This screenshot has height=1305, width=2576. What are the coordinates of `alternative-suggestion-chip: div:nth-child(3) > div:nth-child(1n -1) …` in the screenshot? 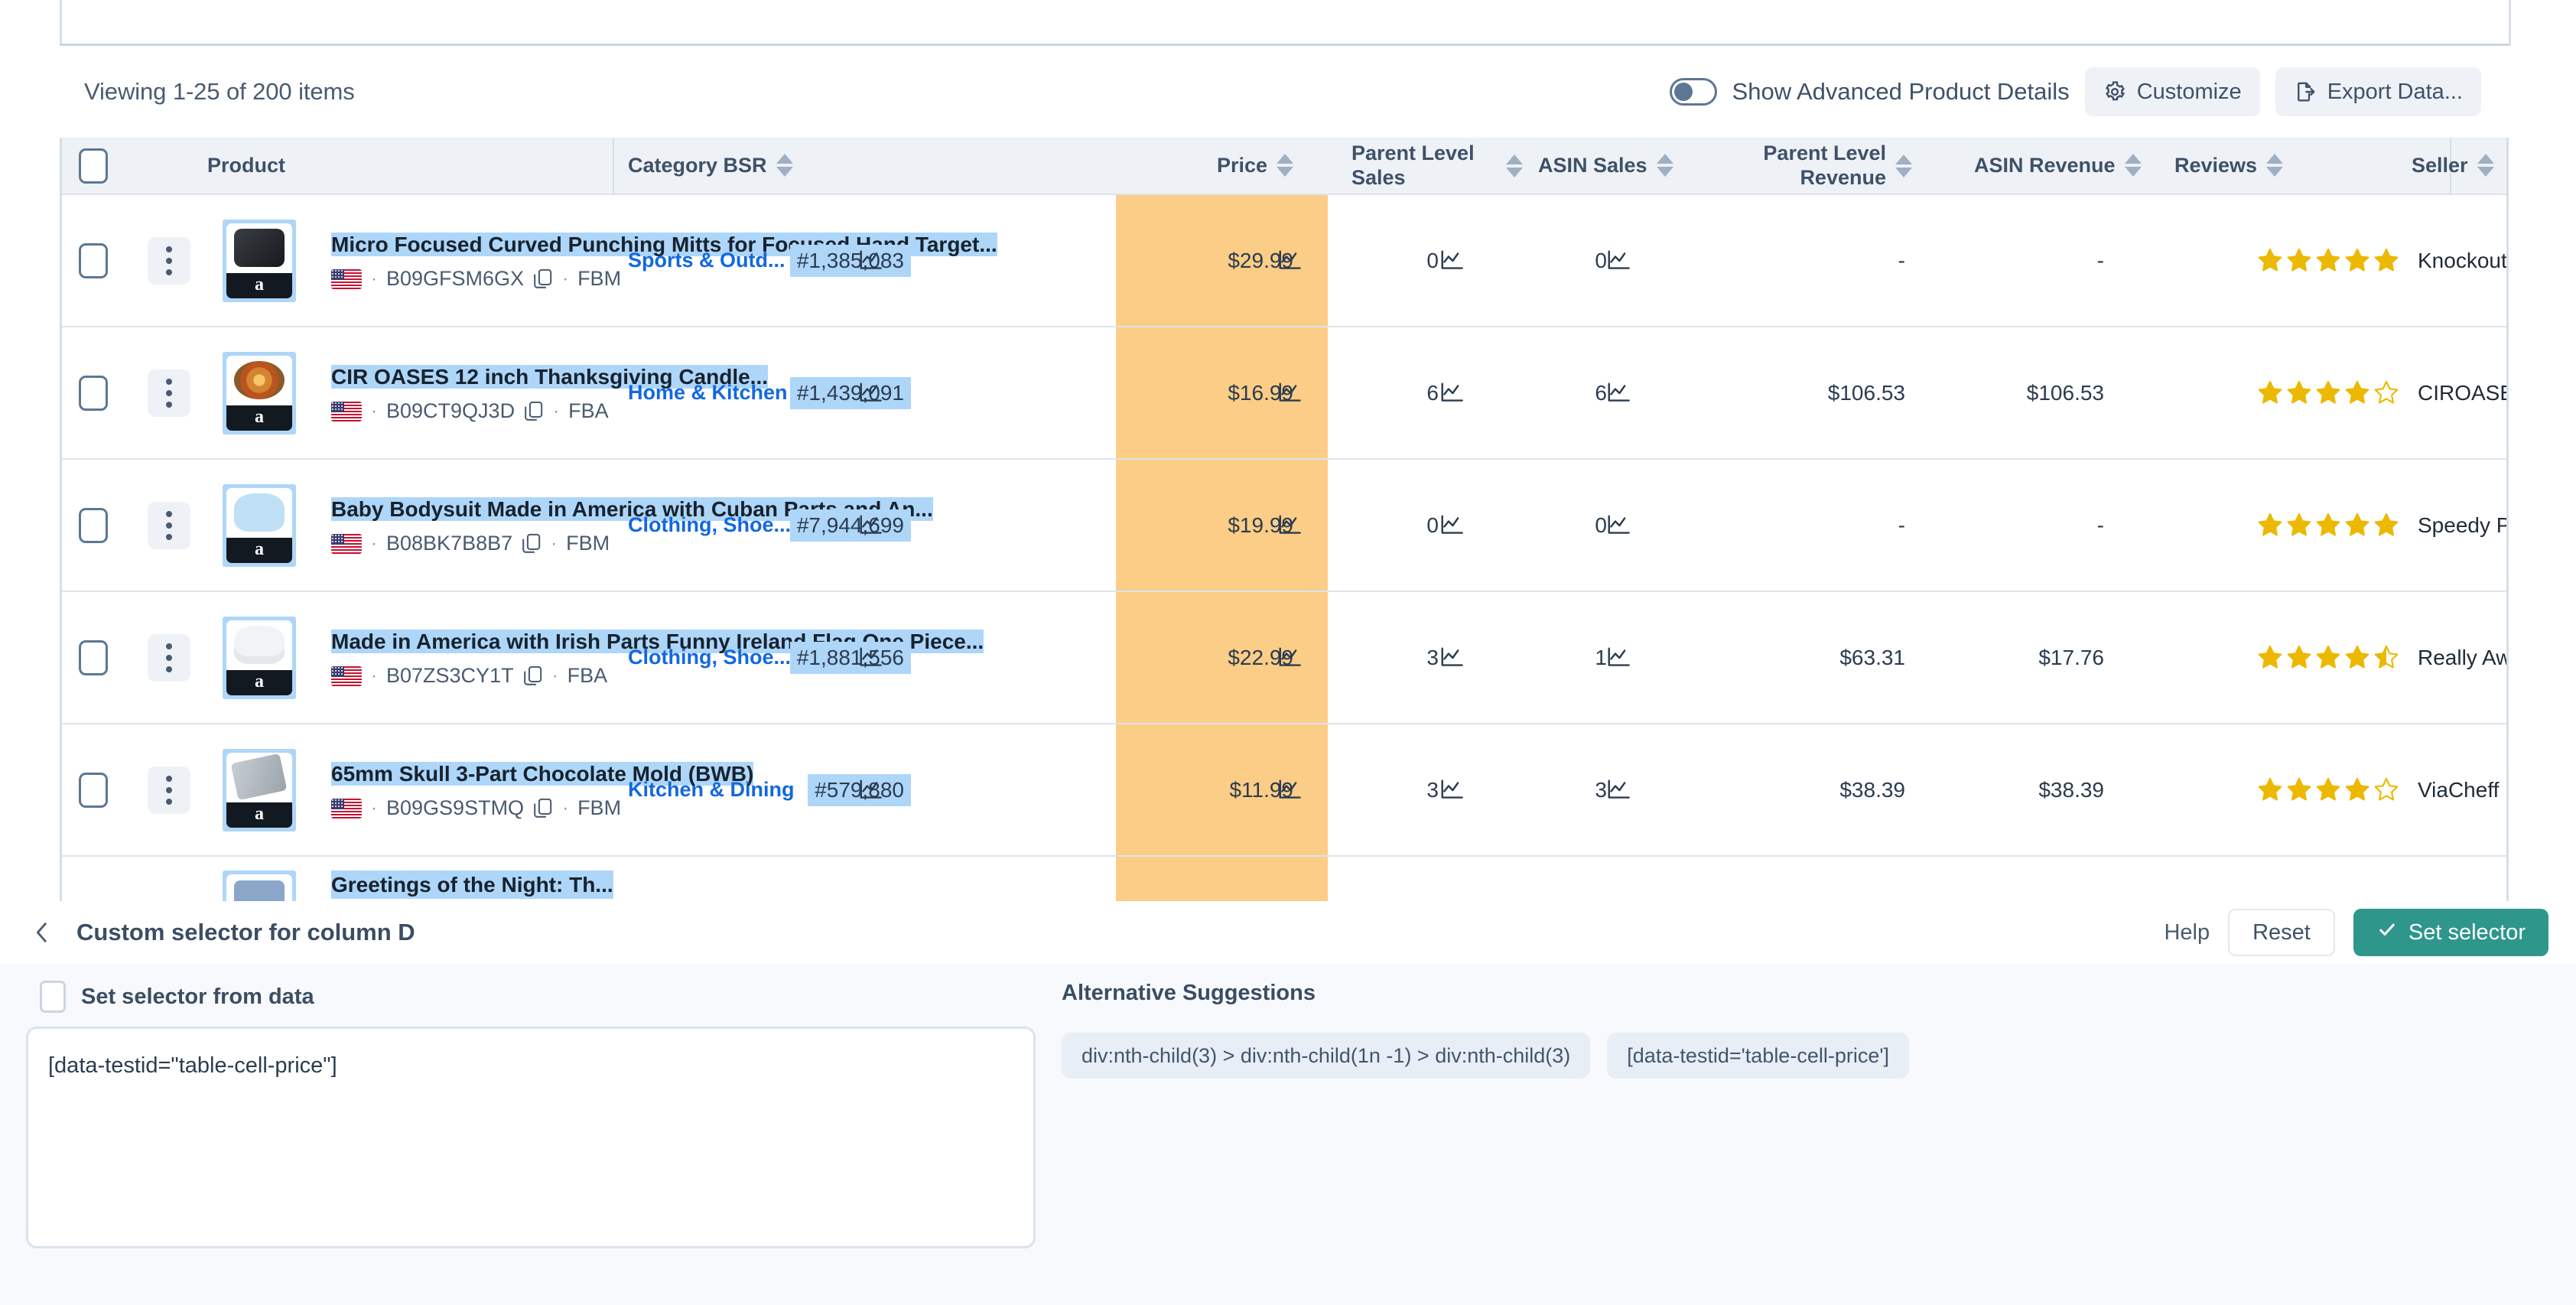 It's located at (1326, 1056).